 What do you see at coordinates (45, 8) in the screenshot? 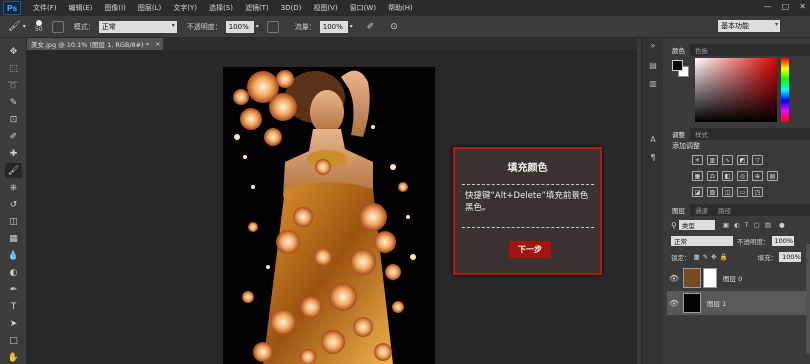
I see `menu-file: 文件(F)` at bounding box center [45, 8].